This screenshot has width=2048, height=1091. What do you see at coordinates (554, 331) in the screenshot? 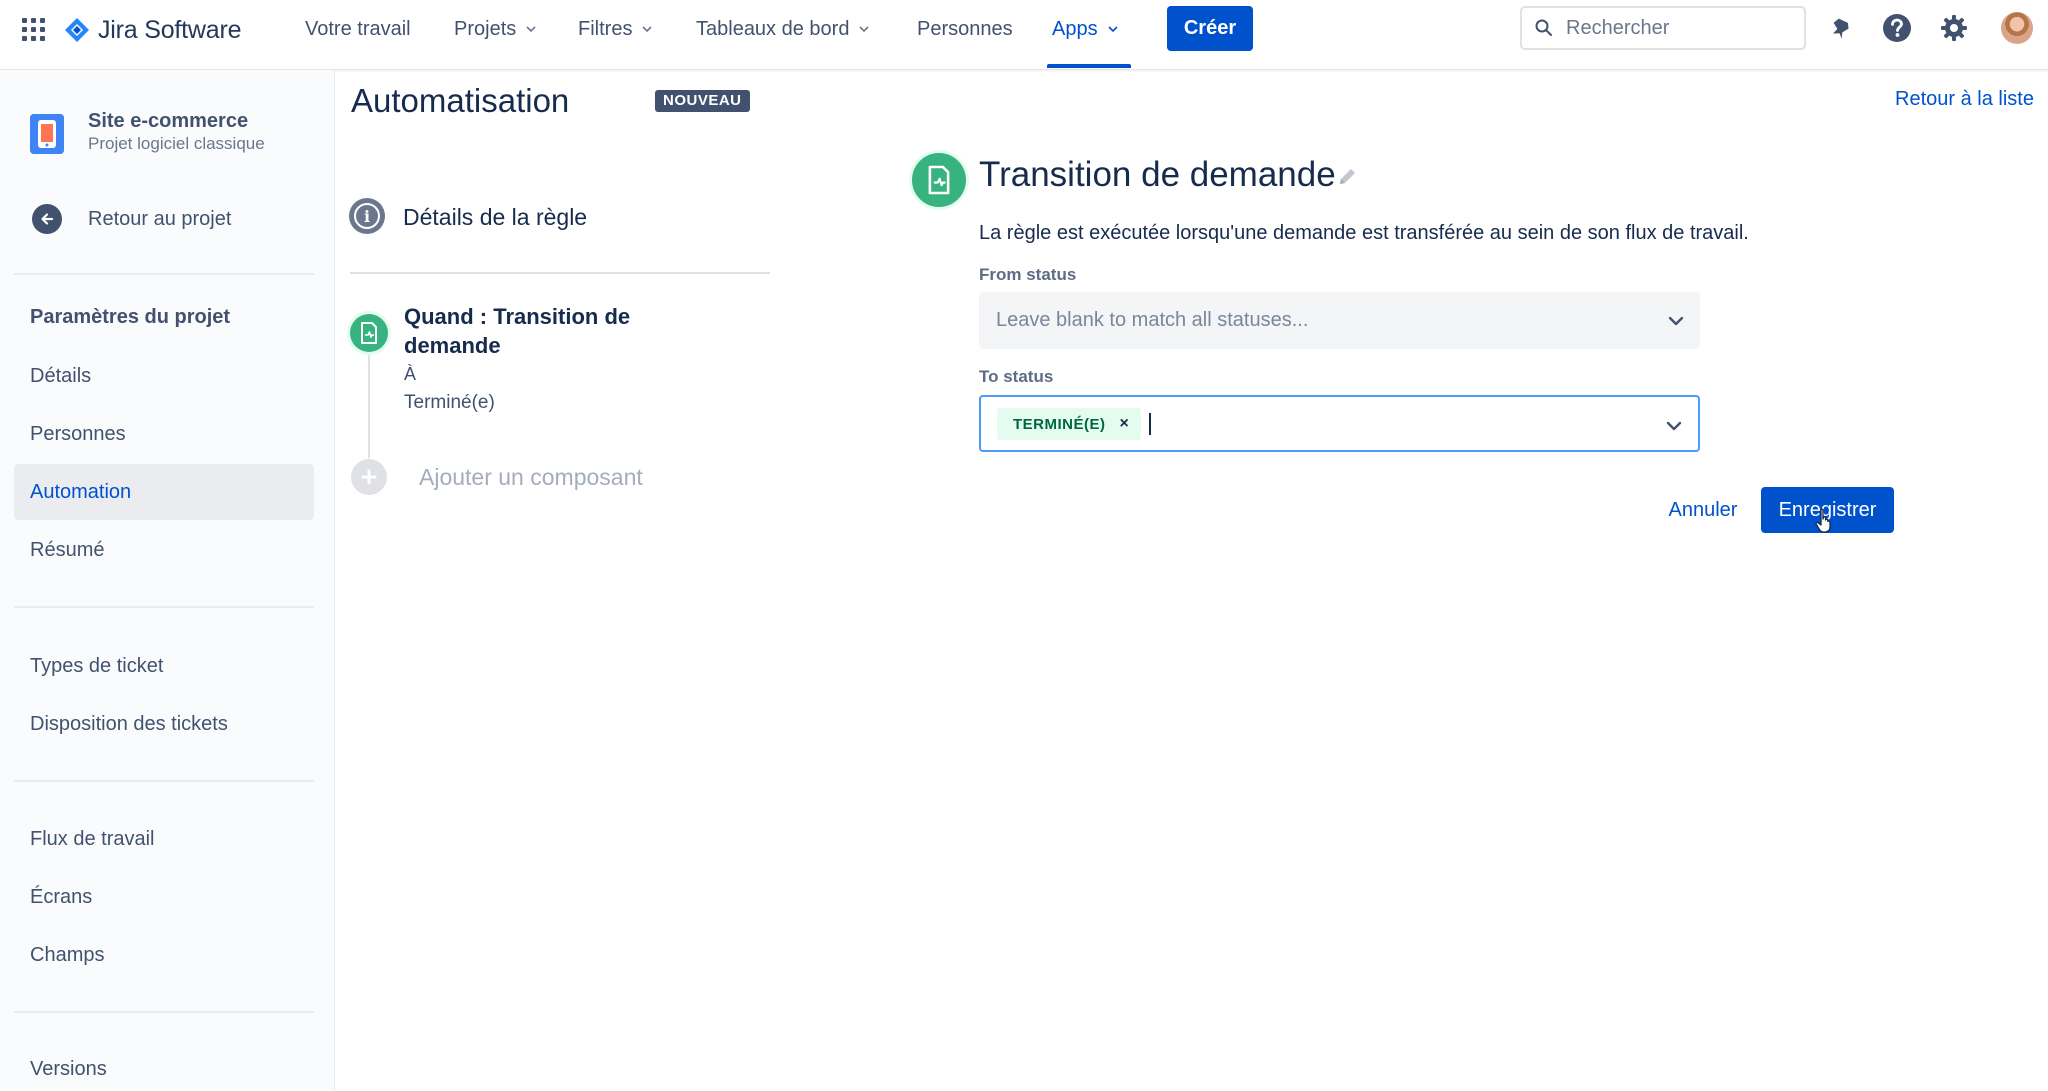
I see `trigger-title: Quand : Transition de demande` at bounding box center [554, 331].